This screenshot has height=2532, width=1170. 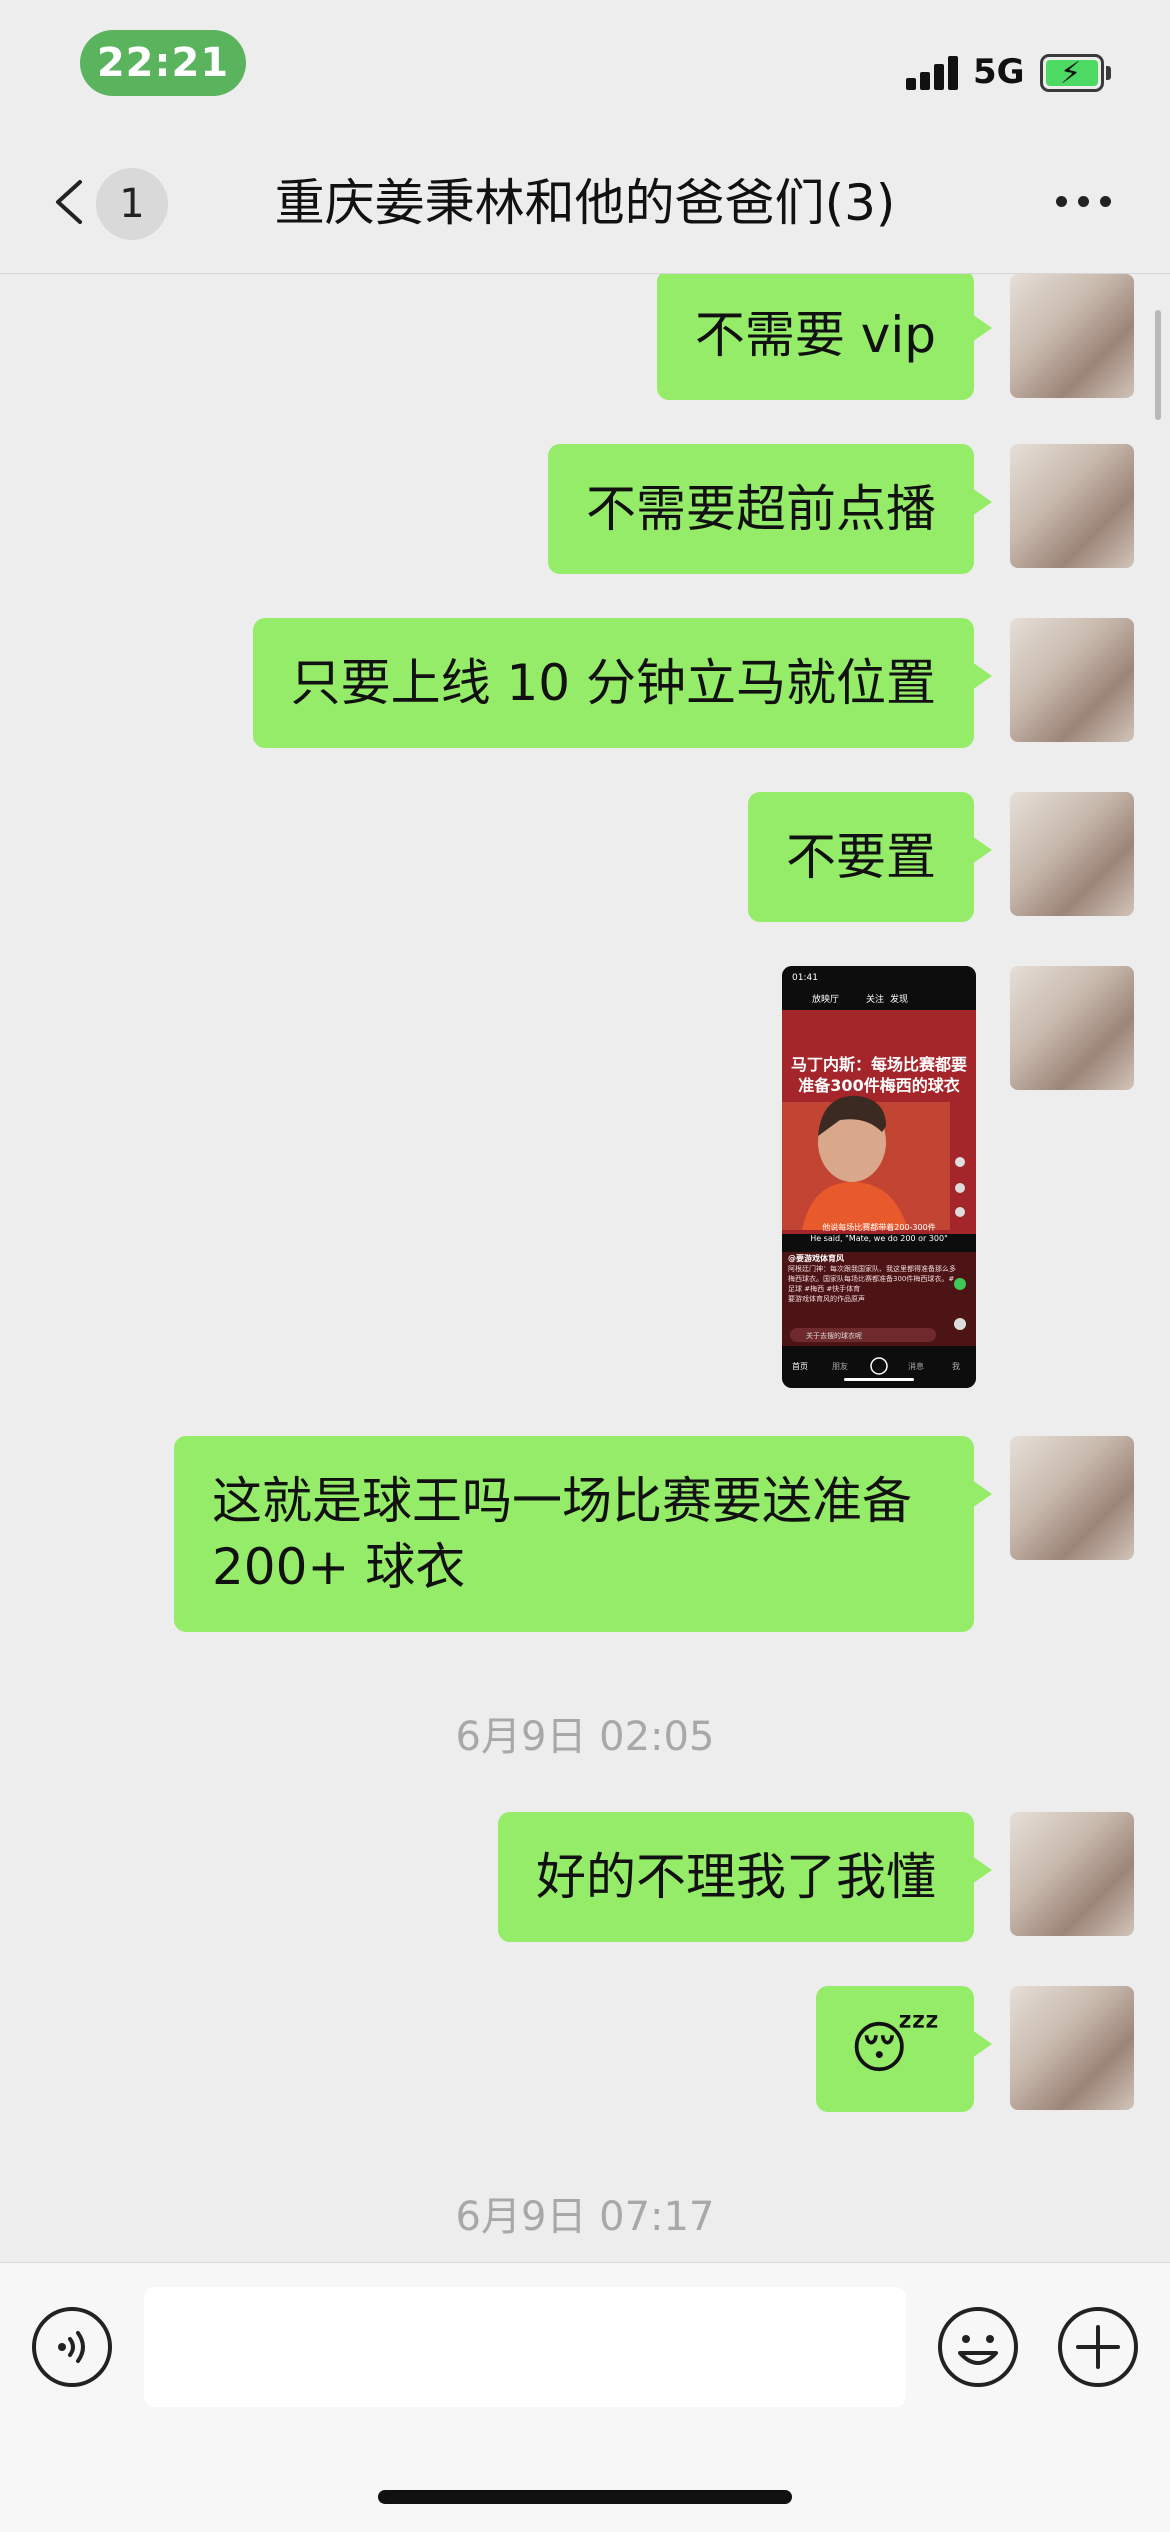 What do you see at coordinates (1108, 73) in the screenshot?
I see `battery-cap` at bounding box center [1108, 73].